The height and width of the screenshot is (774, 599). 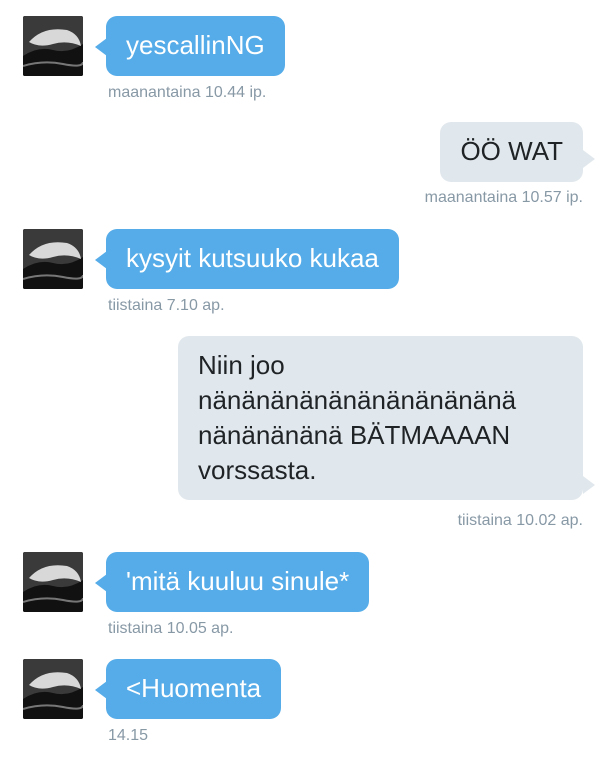 I want to click on message-bubble-outgoing: ÖÖ WAT, so click(x=511, y=152).